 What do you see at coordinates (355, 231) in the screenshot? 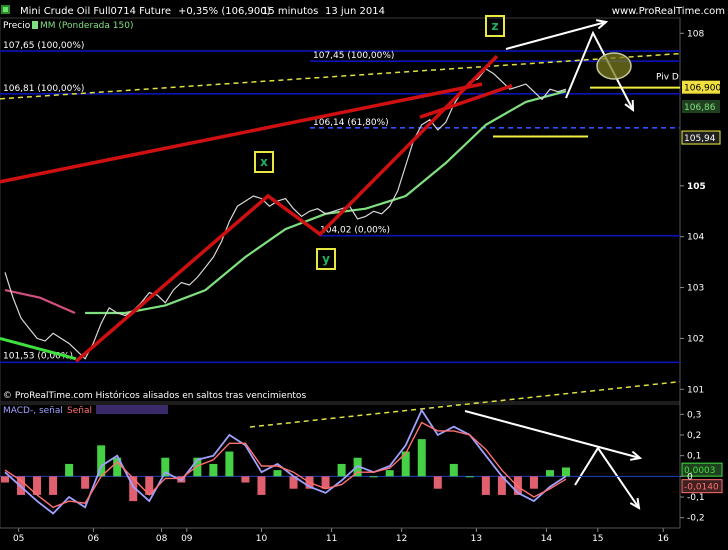
I see `level-label: 104,02 (0,00%)` at bounding box center [355, 231].